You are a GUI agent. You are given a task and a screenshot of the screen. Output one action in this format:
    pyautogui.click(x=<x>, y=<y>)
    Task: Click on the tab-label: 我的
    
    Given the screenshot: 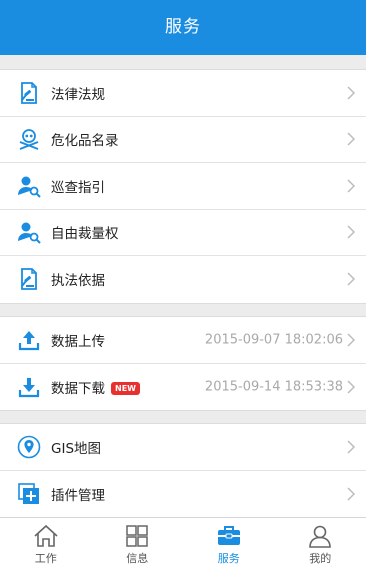 What is the action you would take?
    pyautogui.click(x=320, y=558)
    